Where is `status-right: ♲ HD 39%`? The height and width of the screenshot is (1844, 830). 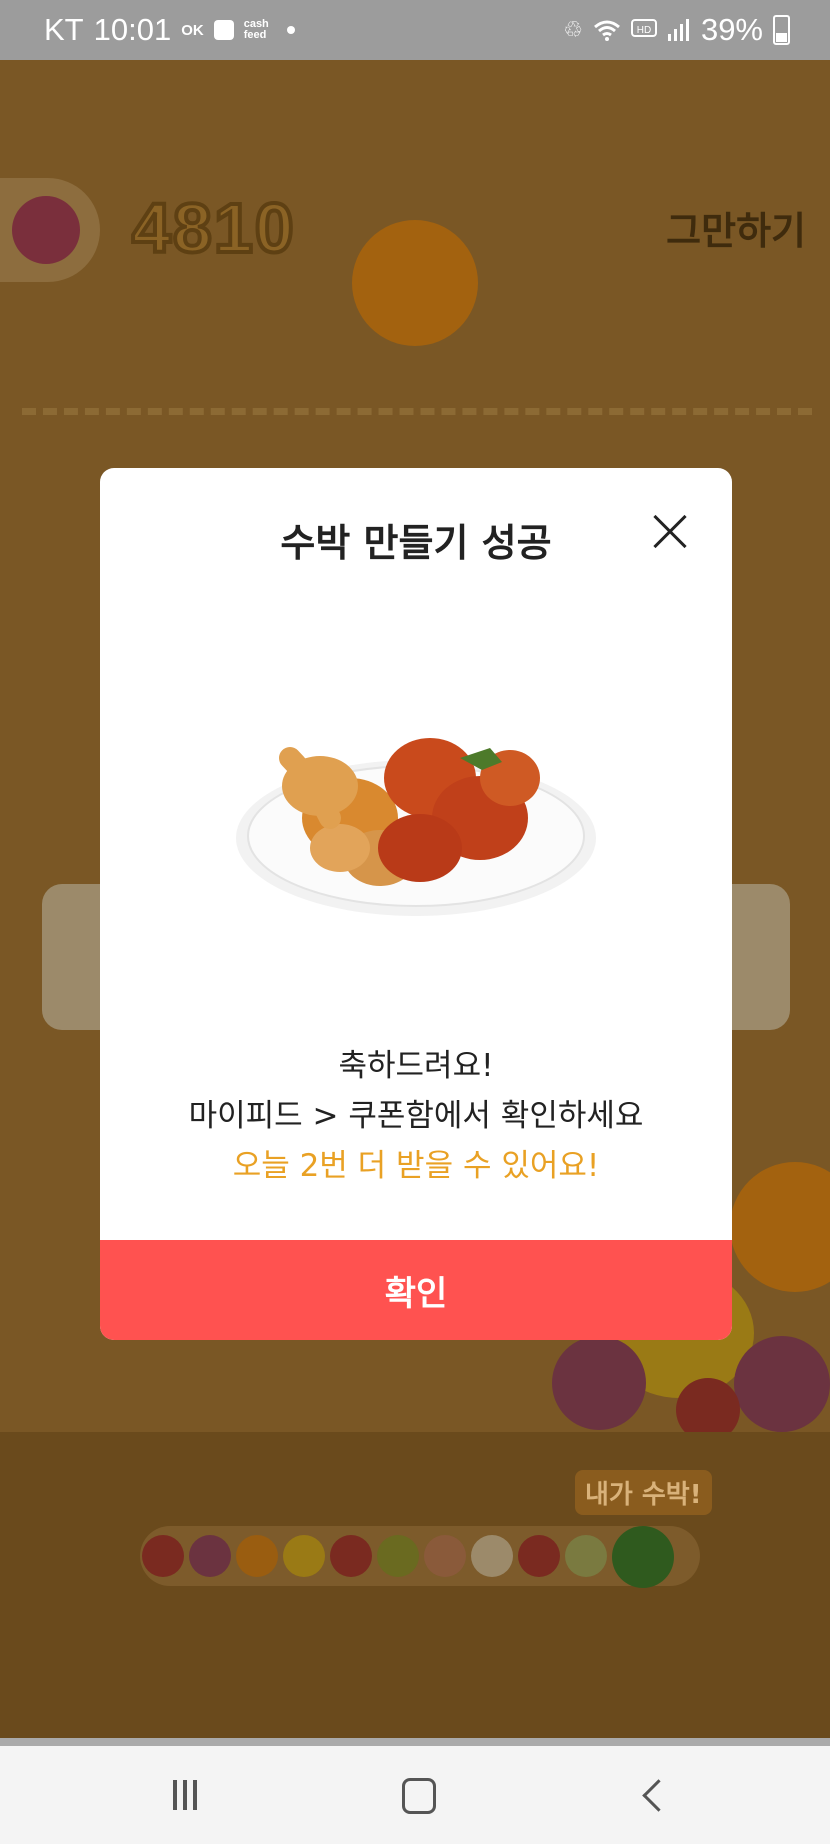
status-right: ♲ HD 39% is located at coordinates (676, 30).